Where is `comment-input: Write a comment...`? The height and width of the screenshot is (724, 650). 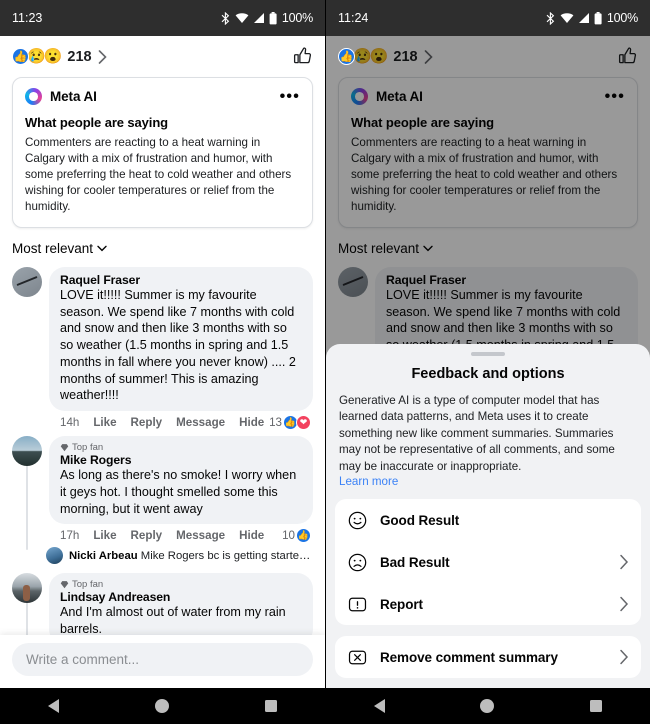
comment-input: Write a comment... is located at coordinates (162, 659).